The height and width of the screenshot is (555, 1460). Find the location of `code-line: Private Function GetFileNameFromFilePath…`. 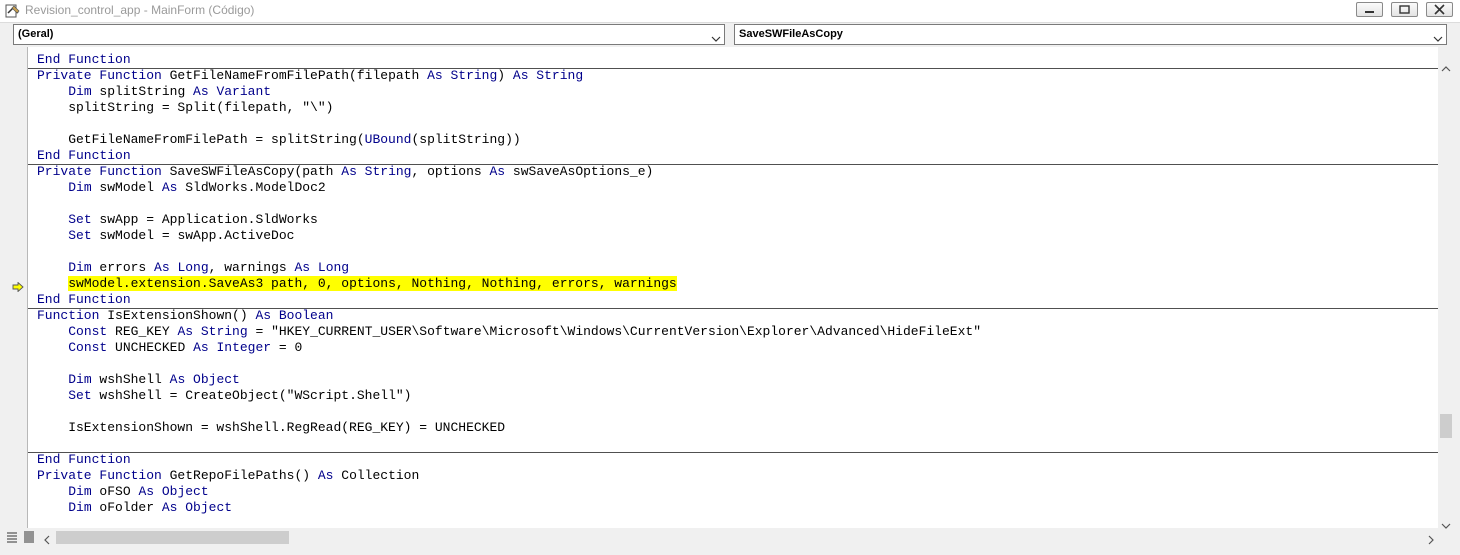

code-line: Private Function GetFileNameFromFilePath… is located at coordinates (310, 76).